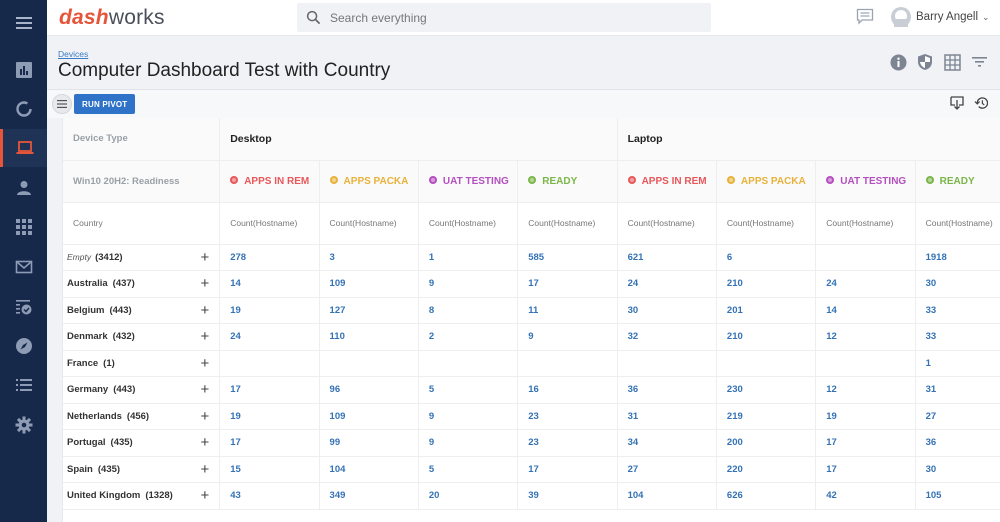  What do you see at coordinates (865, 19) in the screenshot?
I see `chat-icon` at bounding box center [865, 19].